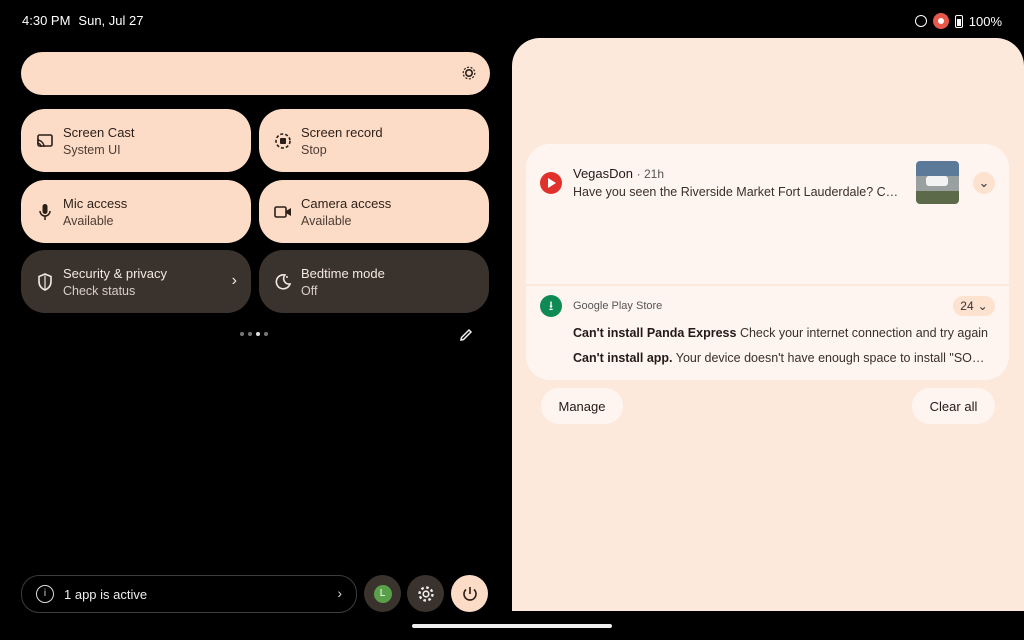 The image size is (1024, 640). Describe the element at coordinates (45, 141) in the screenshot. I see `cast-icon` at that location.